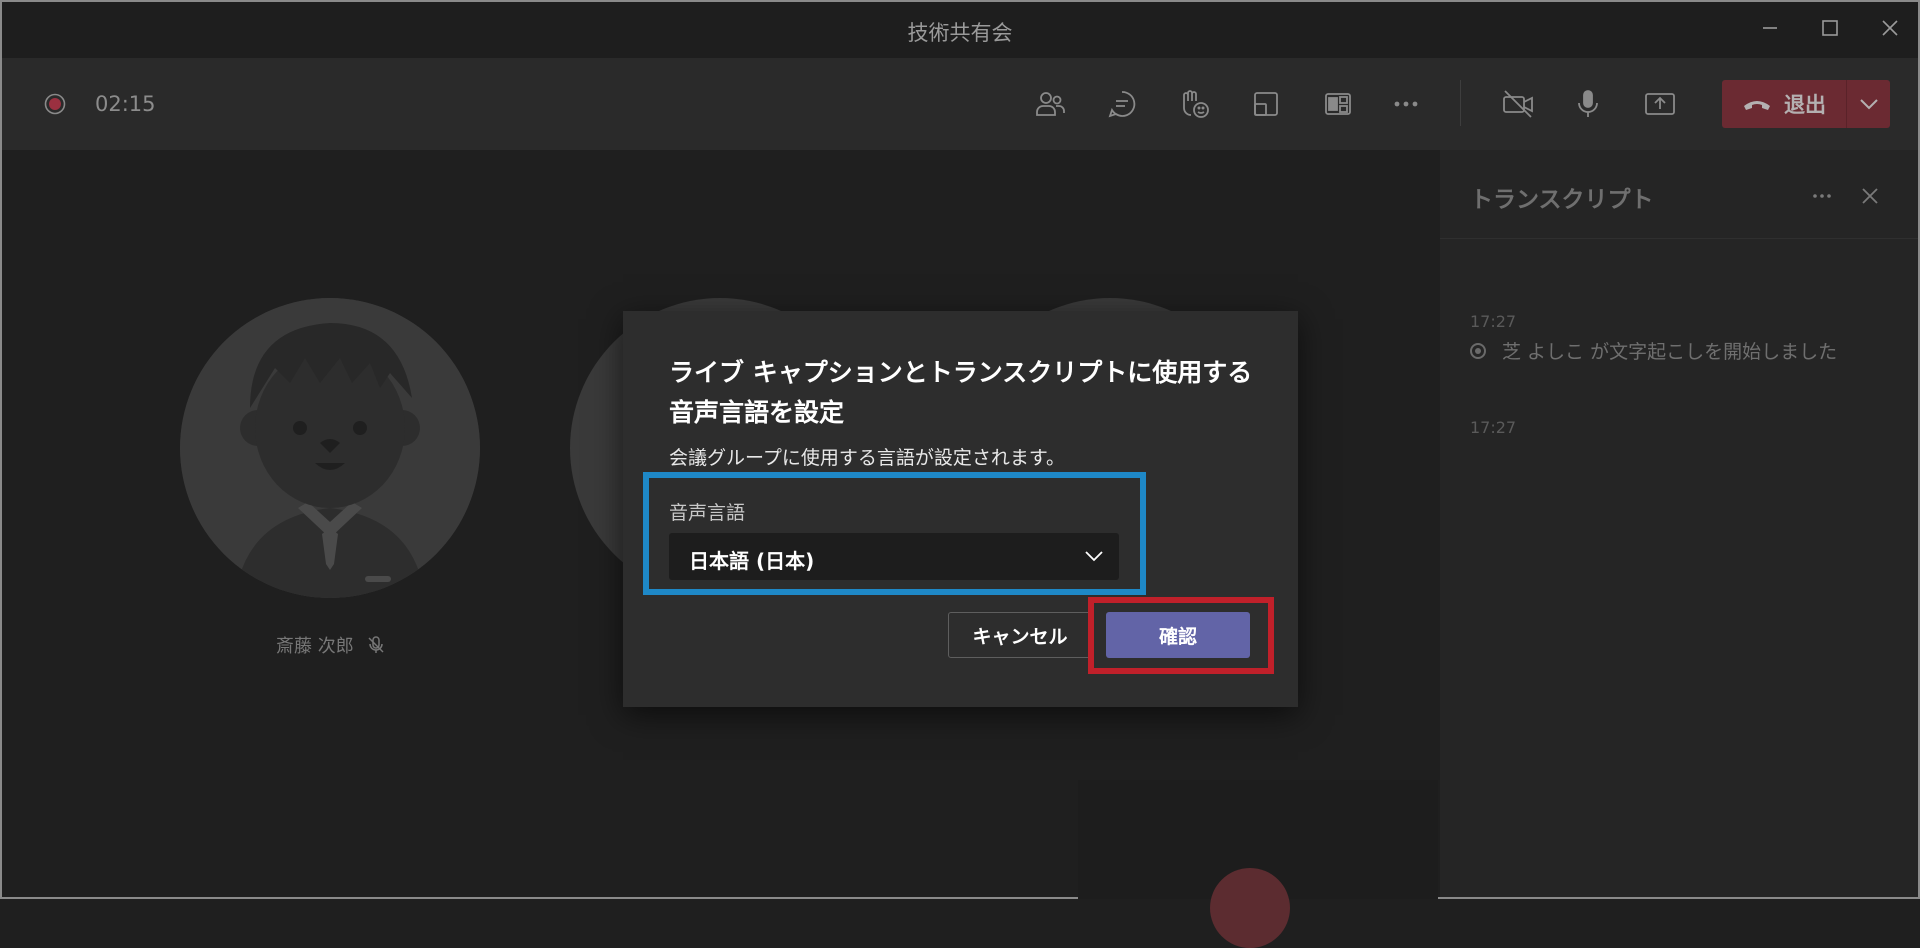  Describe the element at coordinates (1870, 196) in the screenshot. I see `close-panel-icon` at that location.